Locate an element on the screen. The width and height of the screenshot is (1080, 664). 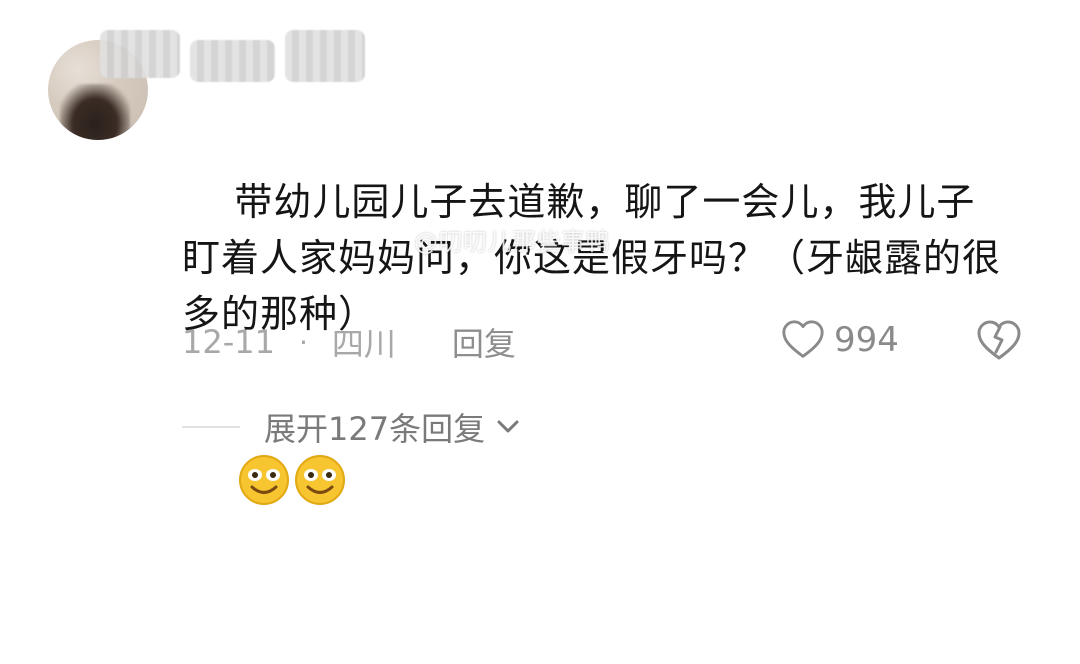
like-count: 994 is located at coordinates (866, 340).